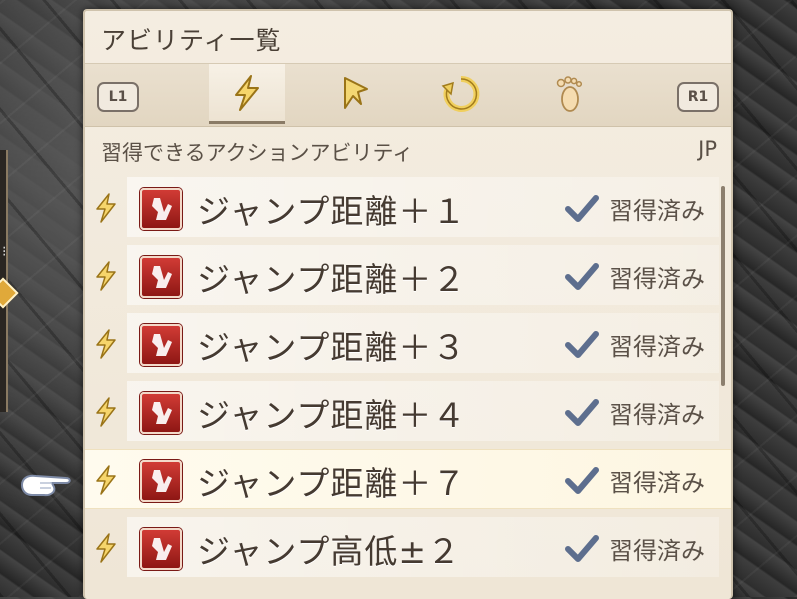 Image resolution: width=797 pixels, height=599 pixels. I want to click on ability-row: ジャンプ高低±２ 習得済み, so click(408, 547).